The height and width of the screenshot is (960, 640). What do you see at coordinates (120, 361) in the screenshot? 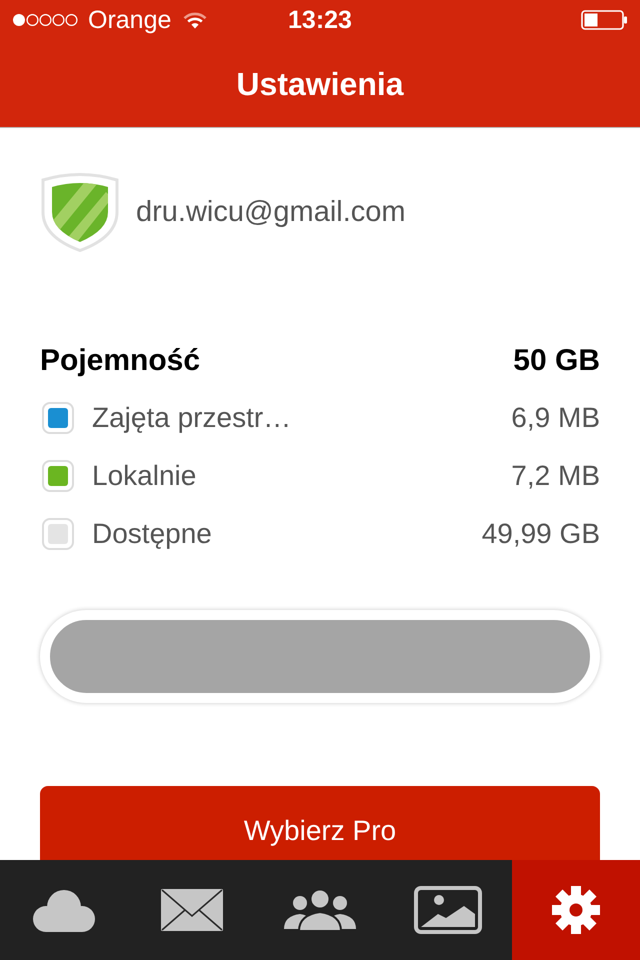
I see `storage-title: Pojemność` at bounding box center [120, 361].